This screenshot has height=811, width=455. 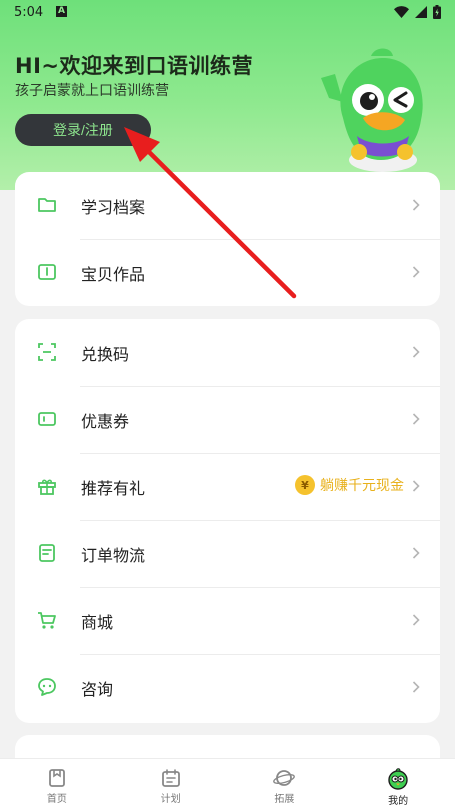 What do you see at coordinates (29, 12) in the screenshot?
I see `status-time: 5:04` at bounding box center [29, 12].